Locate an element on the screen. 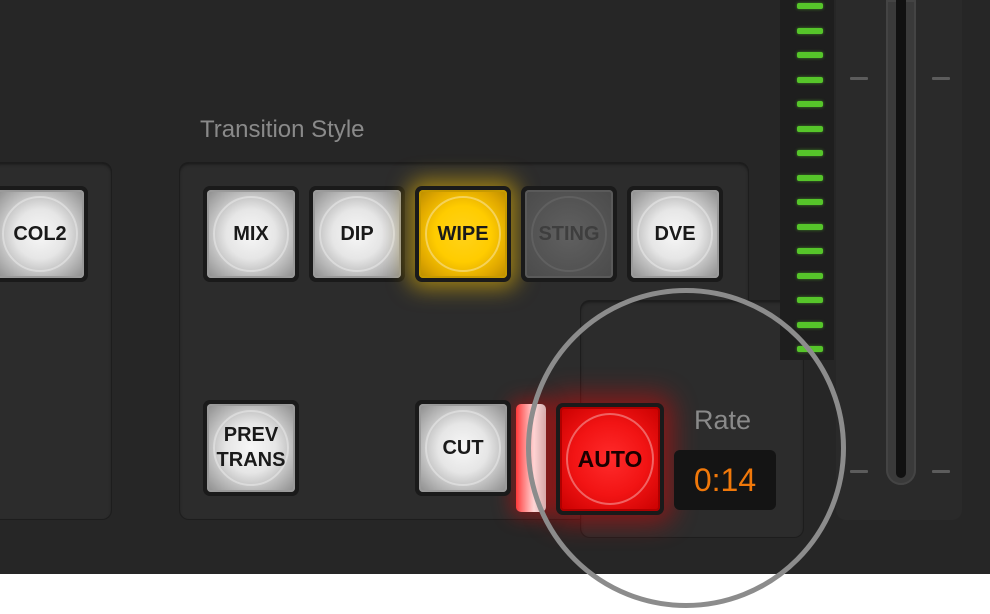 This screenshot has width=990, height=614. rate-display: 0:14 is located at coordinates (725, 480).